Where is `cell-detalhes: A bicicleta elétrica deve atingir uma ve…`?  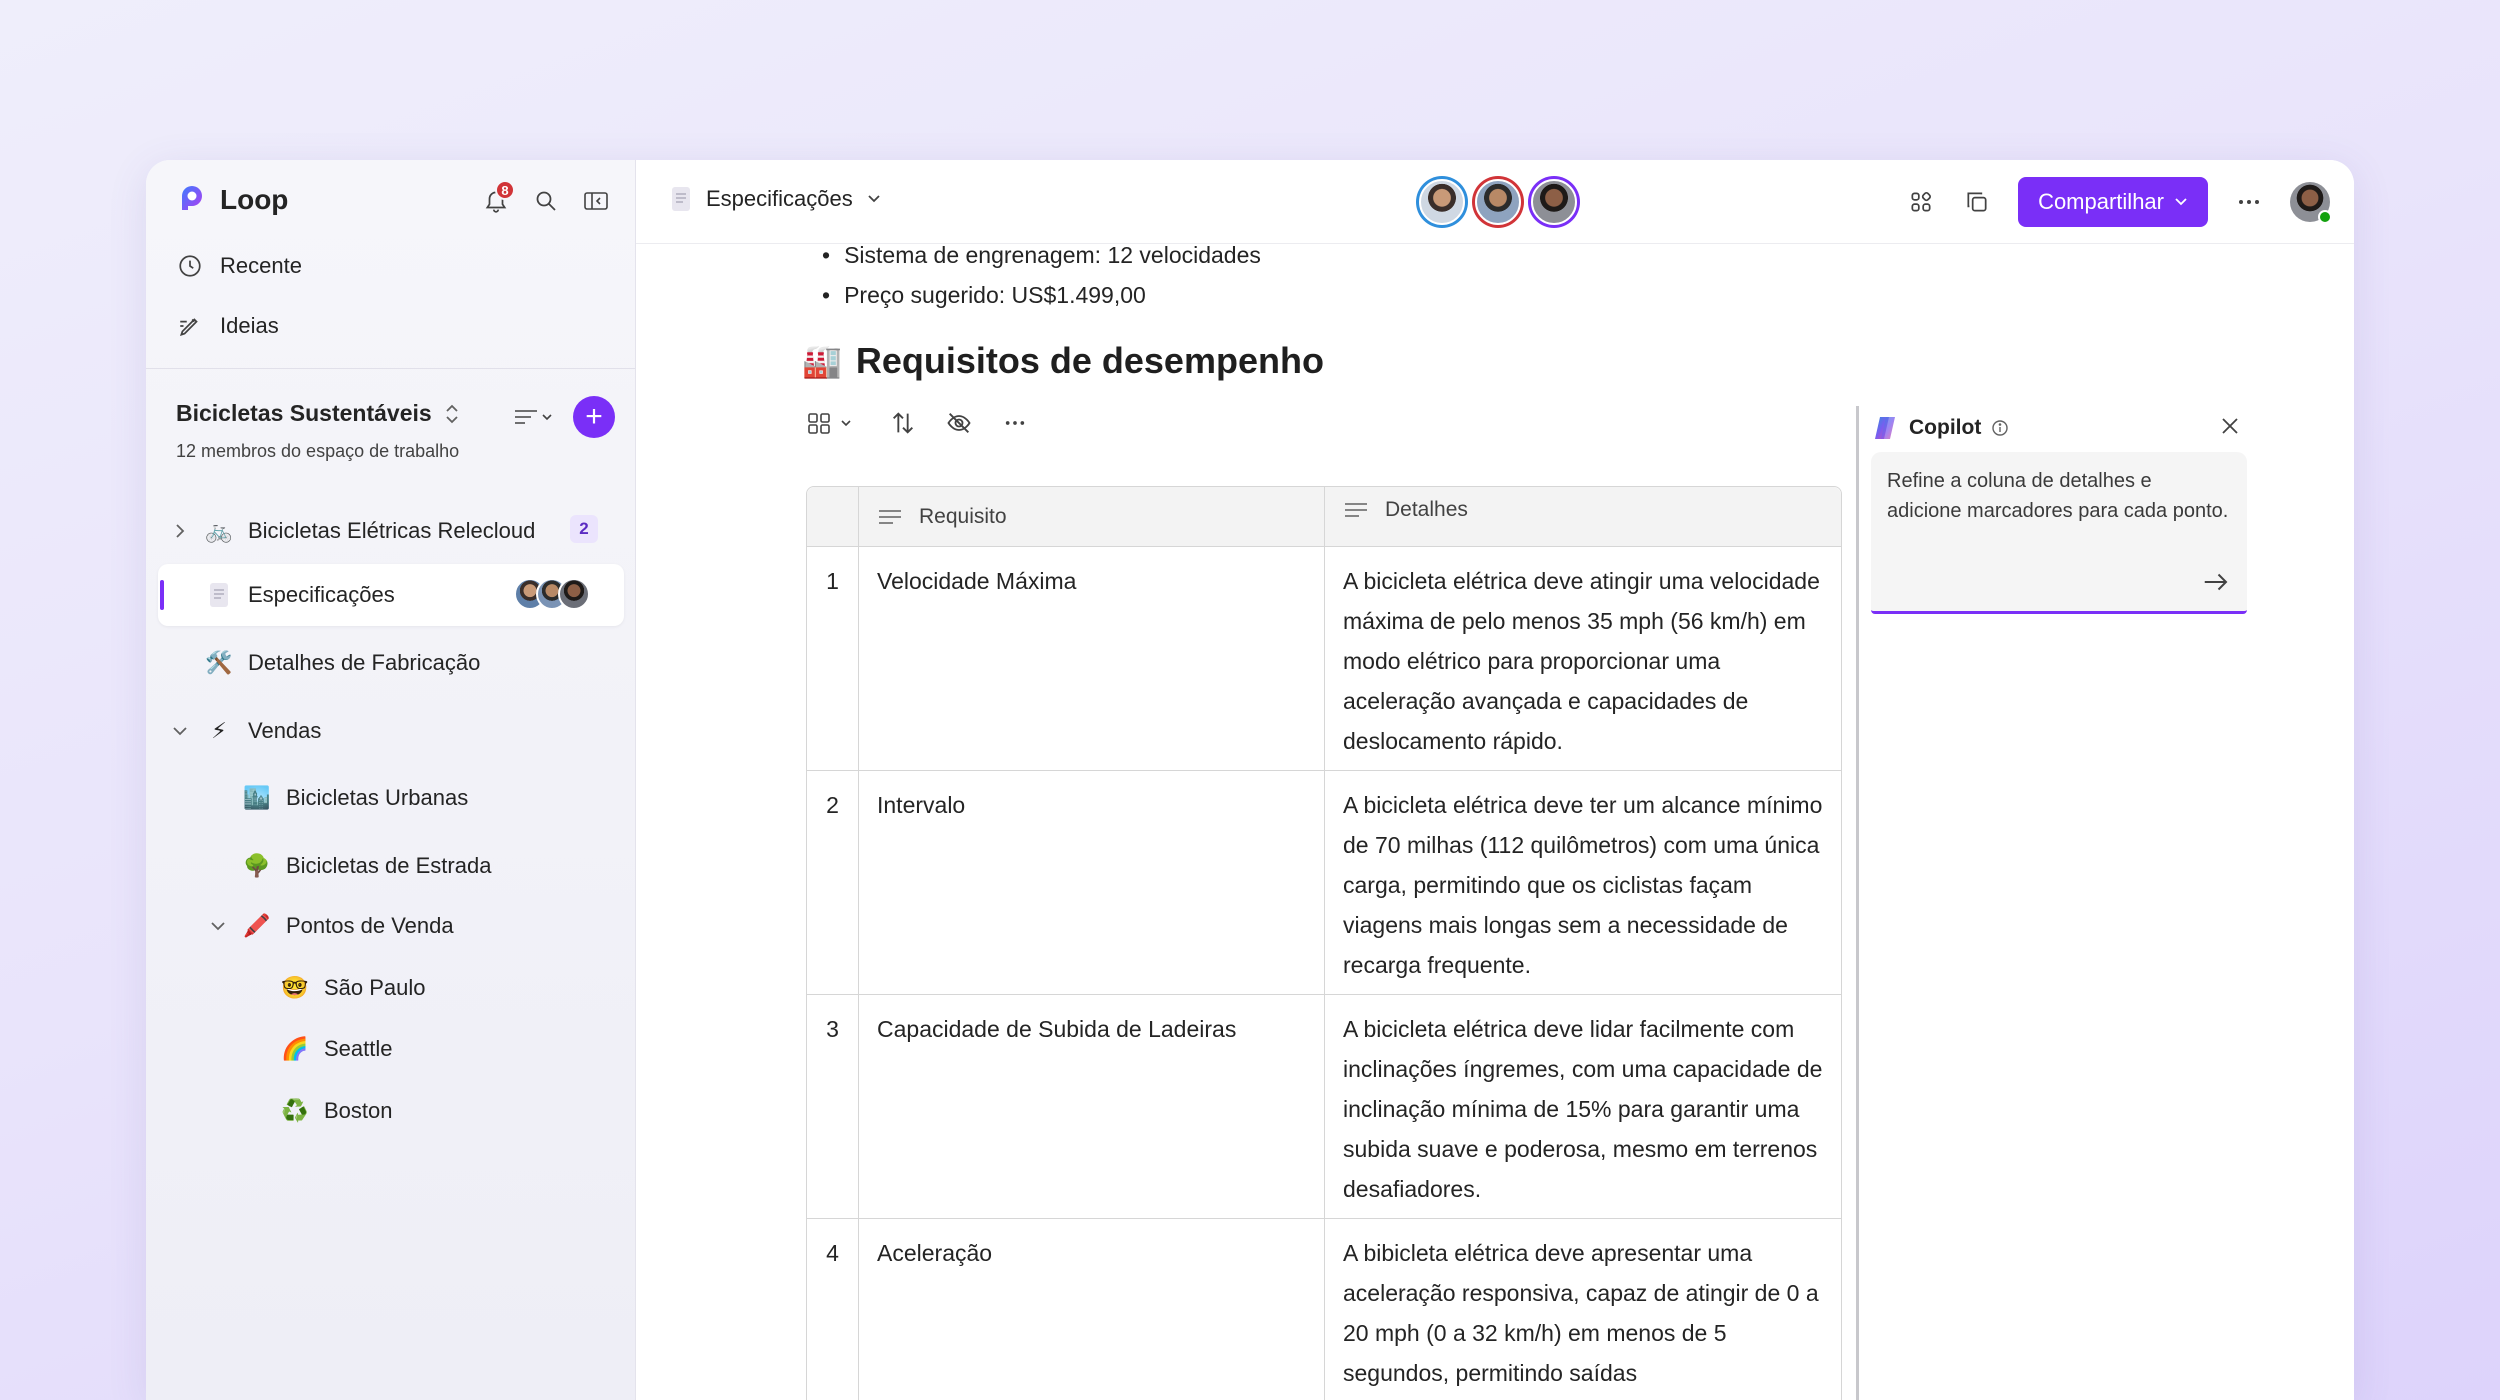
cell-detalhes: A bicicleta elétrica deve atingir uma ve… is located at coordinates (1583, 658).